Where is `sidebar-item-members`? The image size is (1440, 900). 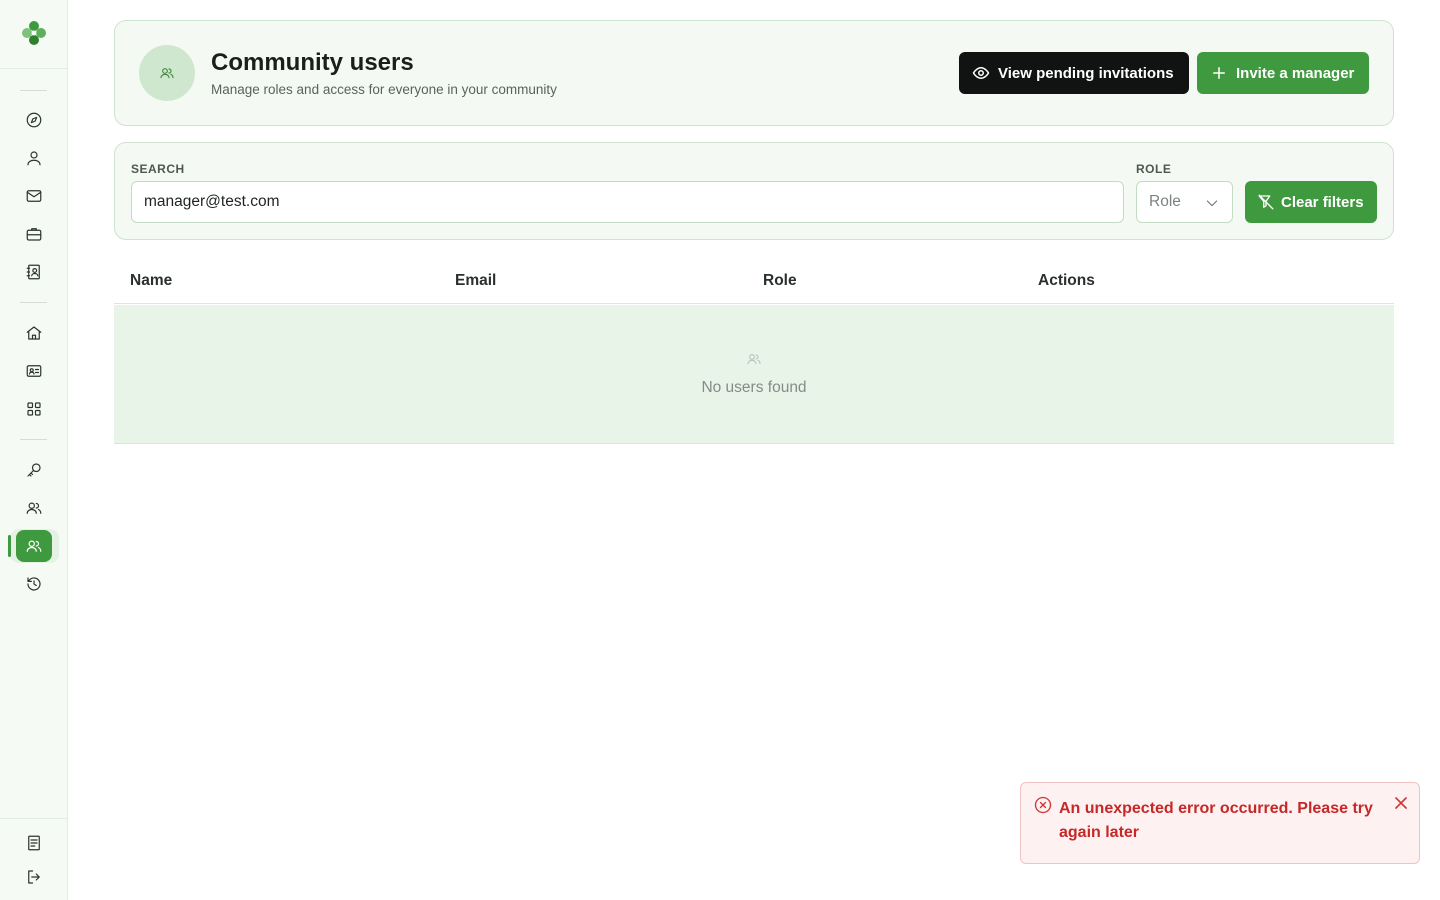 sidebar-item-members is located at coordinates (34, 371).